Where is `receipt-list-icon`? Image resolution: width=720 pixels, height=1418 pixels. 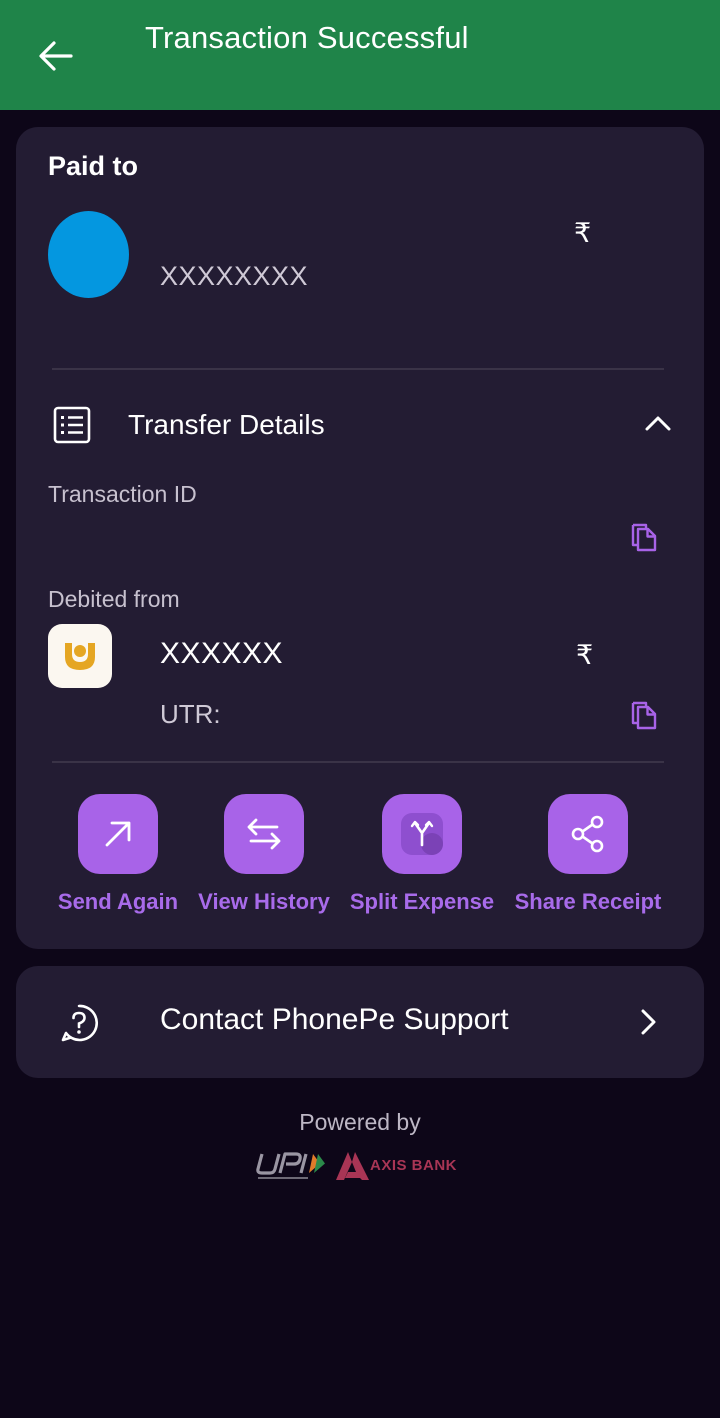 receipt-list-icon is located at coordinates (72, 425).